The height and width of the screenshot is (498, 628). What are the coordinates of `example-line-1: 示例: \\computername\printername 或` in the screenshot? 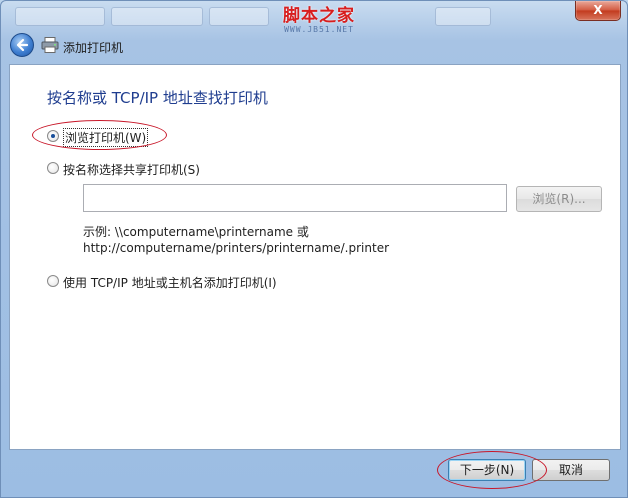 It's located at (196, 232).